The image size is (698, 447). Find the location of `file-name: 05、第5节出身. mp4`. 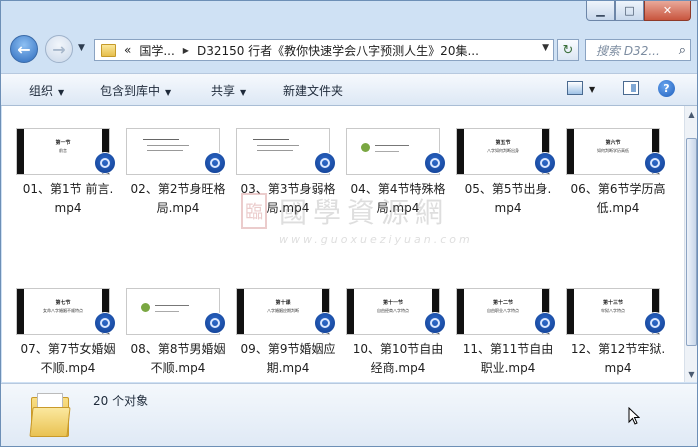

file-name: 05、第5节出身. mp4 is located at coordinates (508, 199).